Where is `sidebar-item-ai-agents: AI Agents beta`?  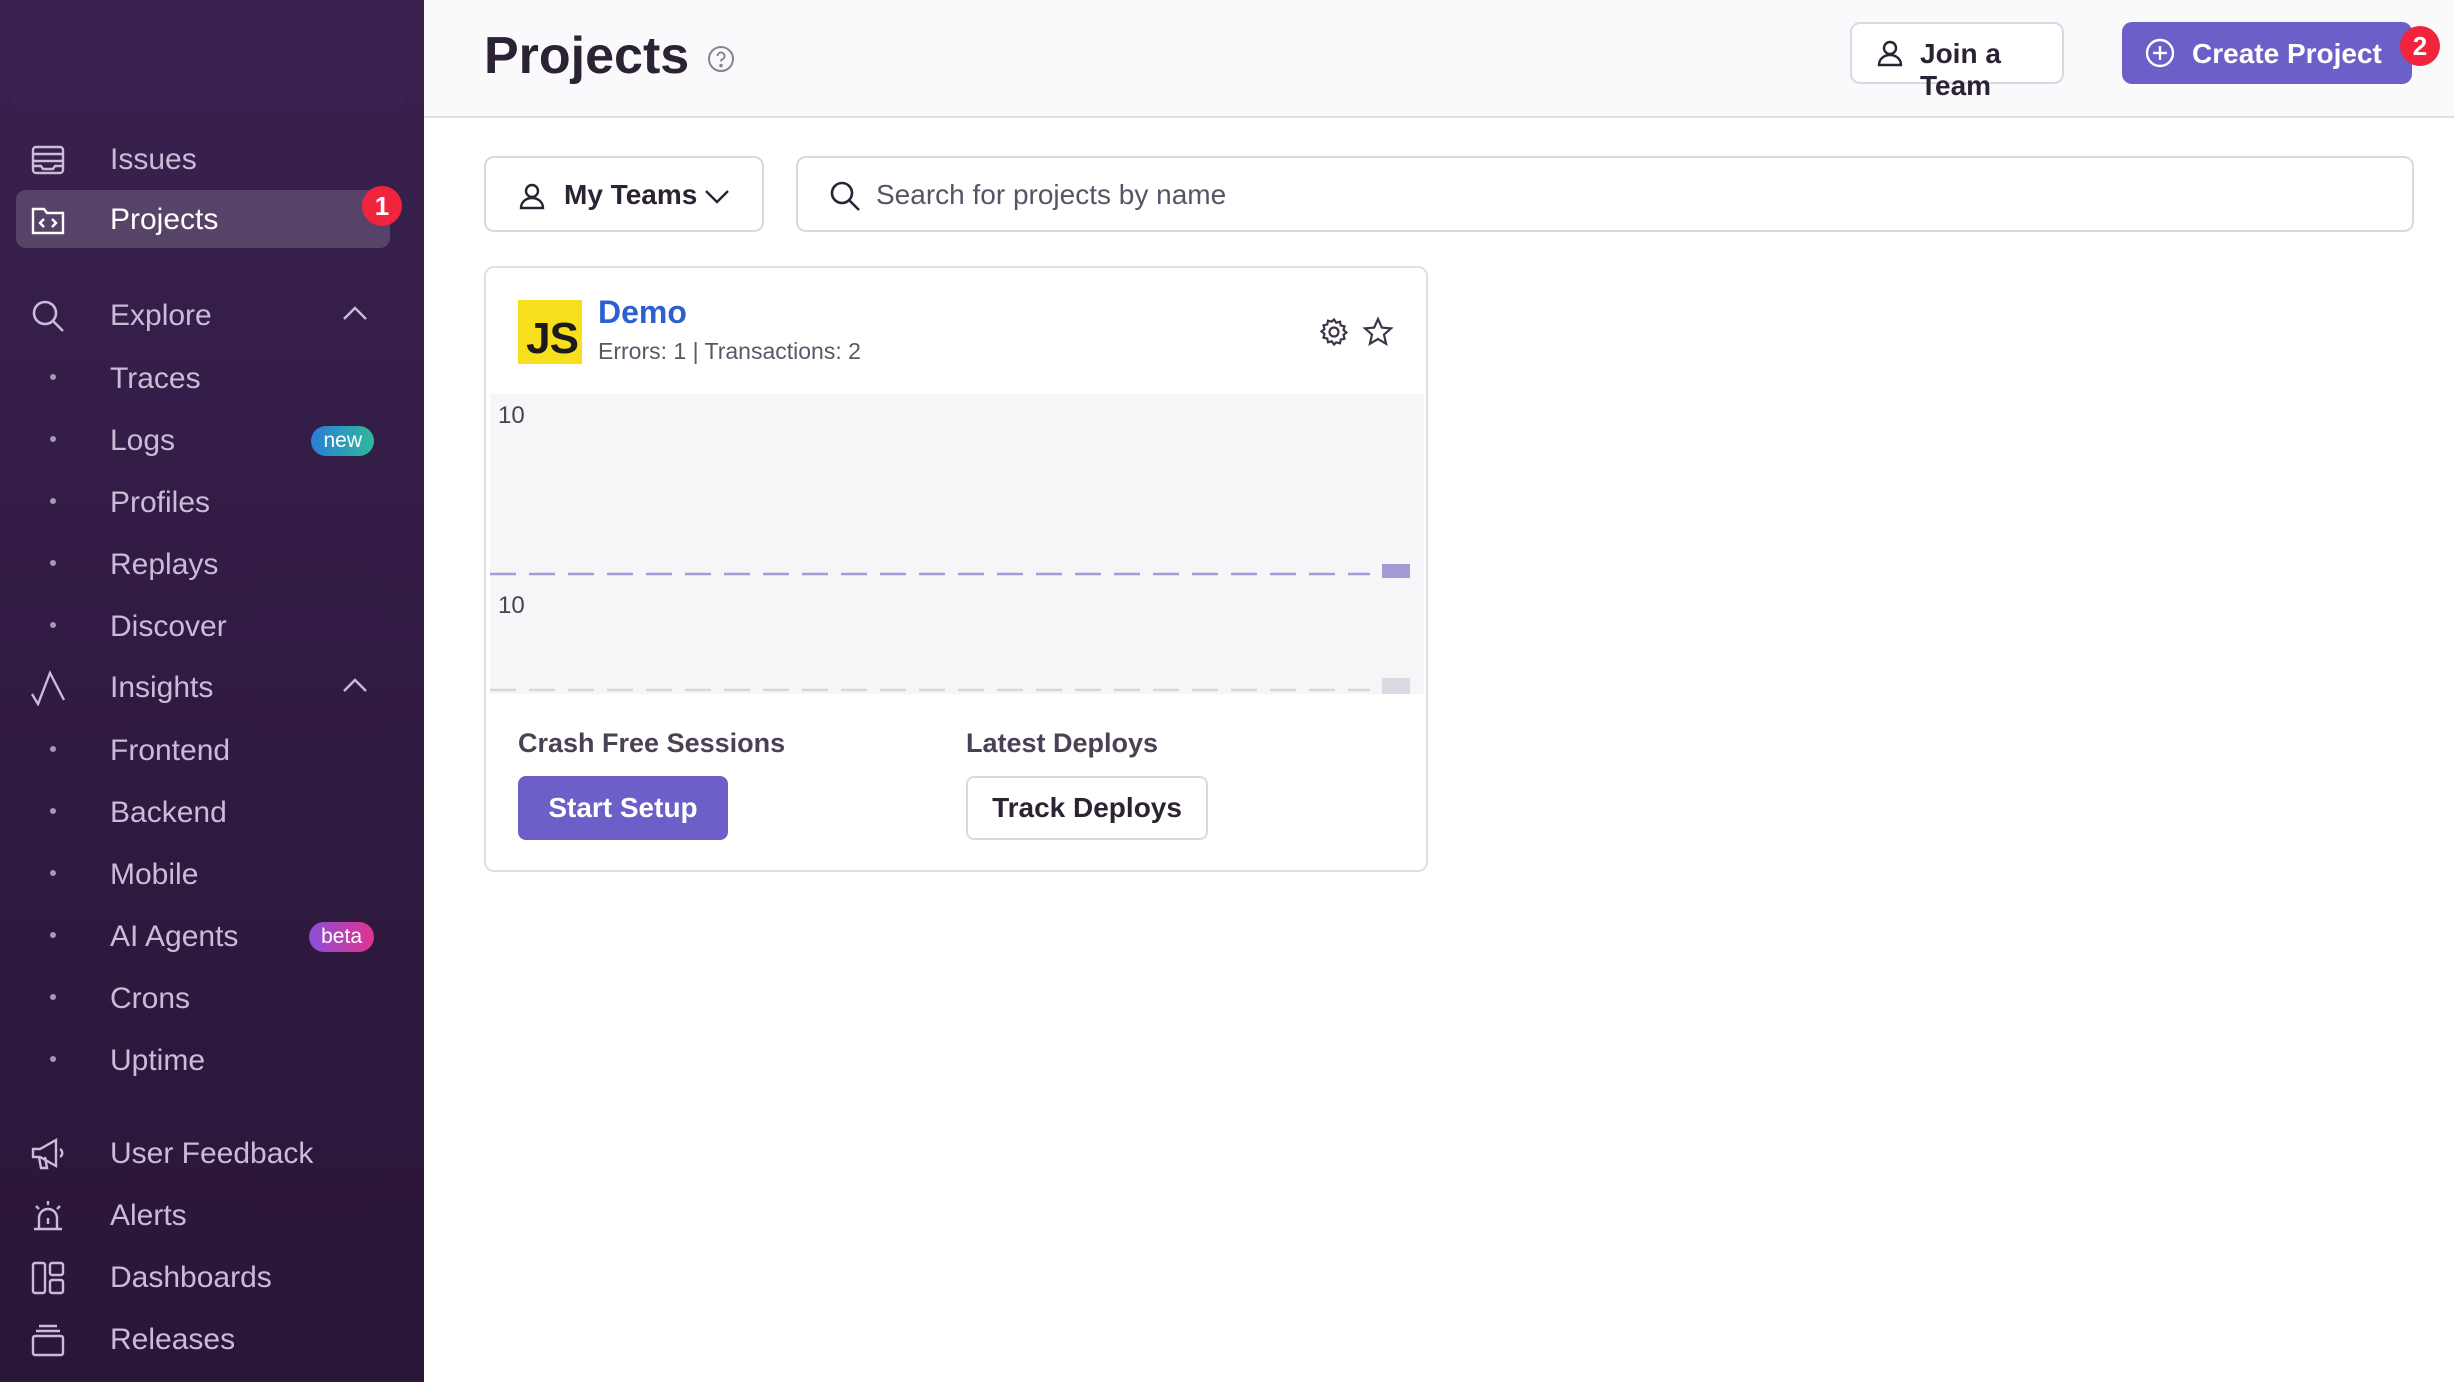
sidebar-item-ai-agents: AI Agents beta is located at coordinates (203, 936).